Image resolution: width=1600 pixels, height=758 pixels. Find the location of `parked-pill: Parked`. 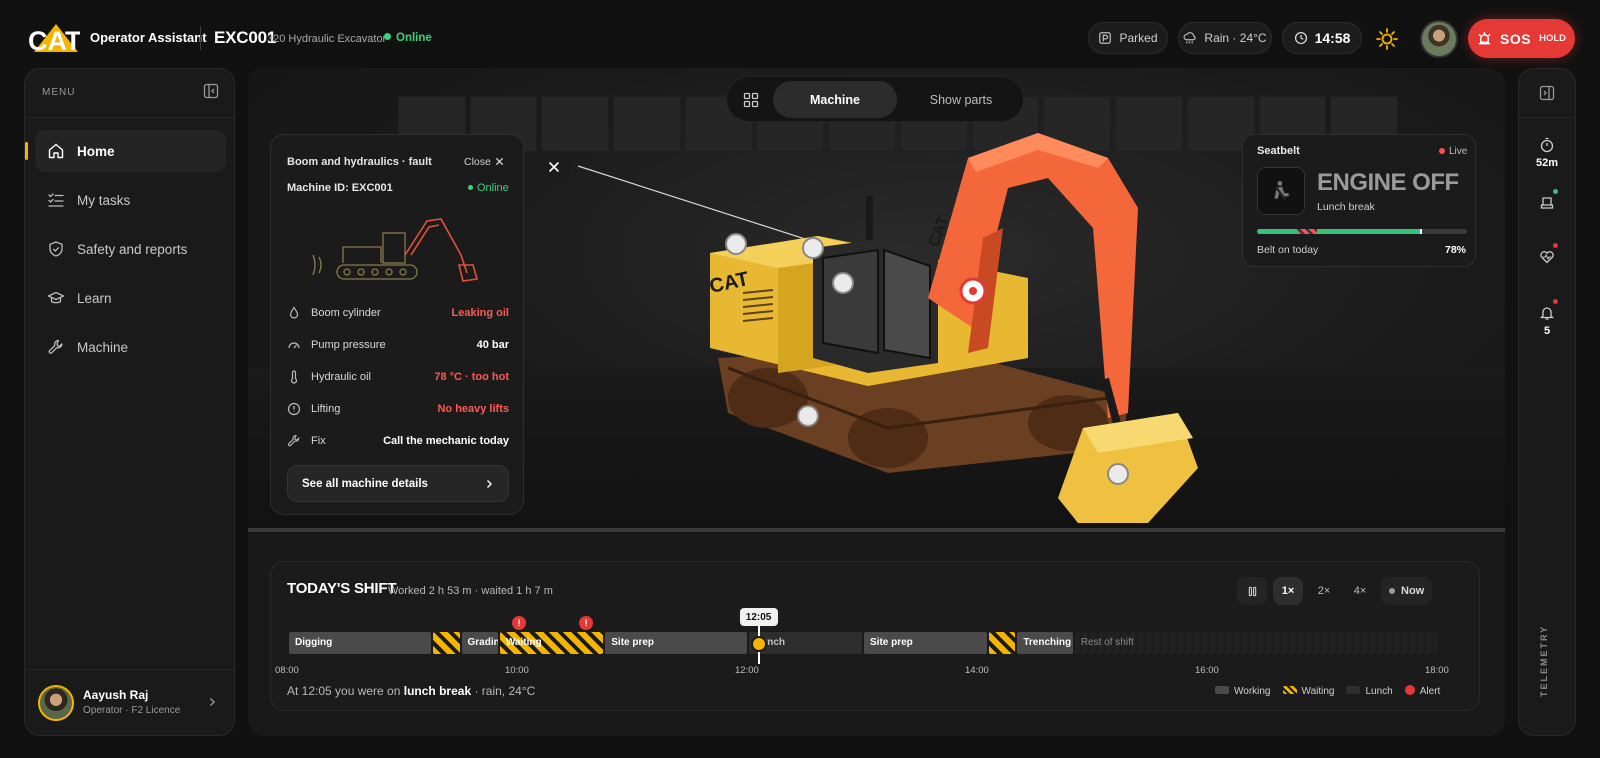

parked-pill: Parked is located at coordinates (1128, 38).